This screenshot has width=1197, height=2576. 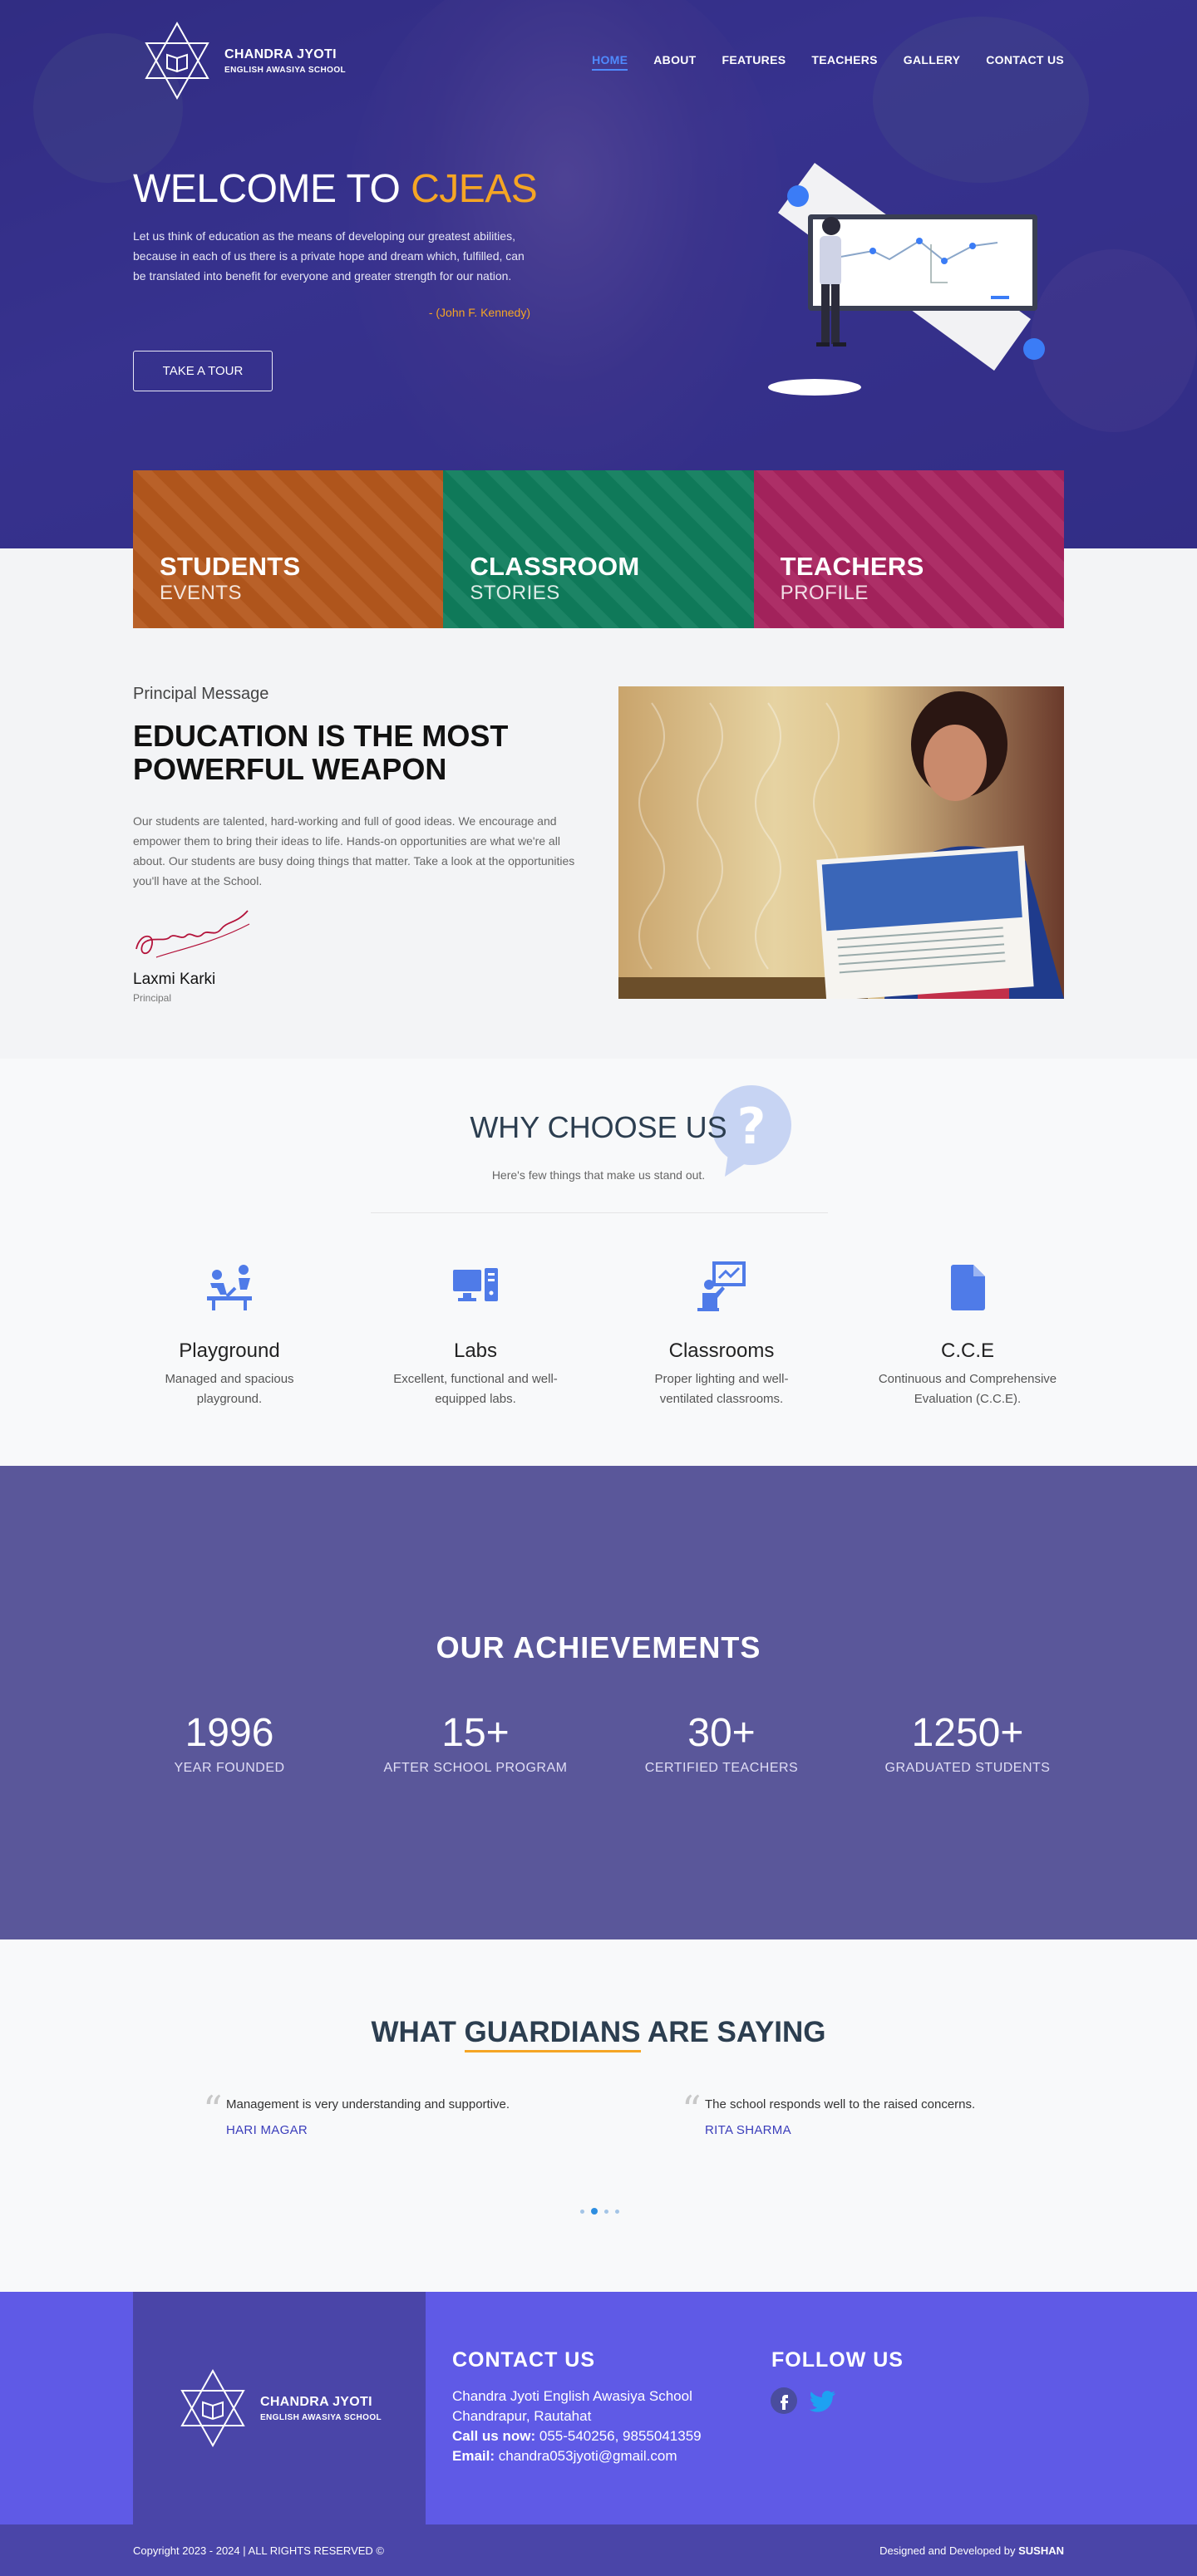 What do you see at coordinates (285, 70) in the screenshot?
I see `brand-subtitle: ENGLISH AWASIYA SCHOOL` at bounding box center [285, 70].